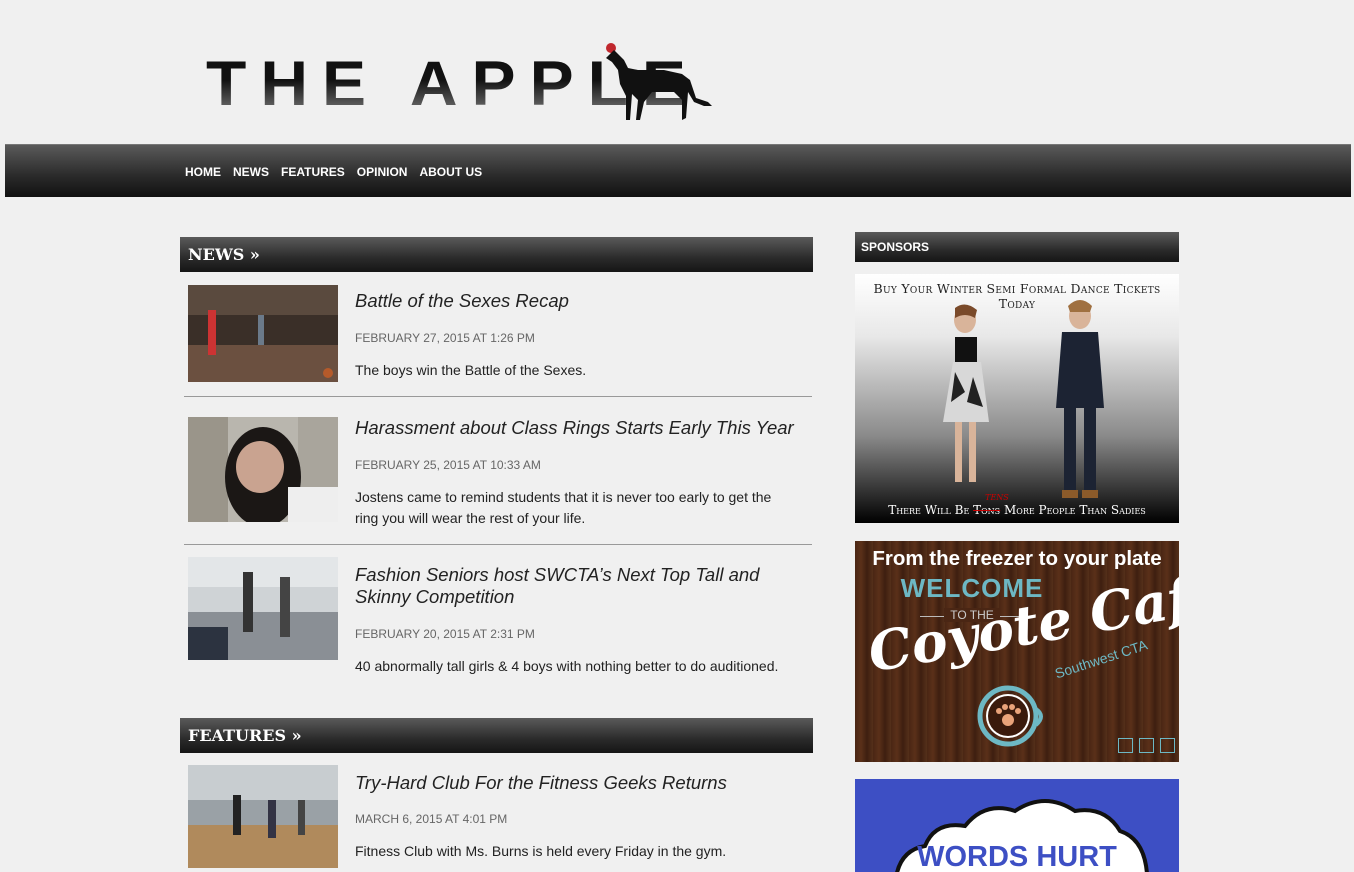  Describe the element at coordinates (1017, 825) in the screenshot. I see `sponsor-ad-words-hurt: WORDS HURT` at that location.